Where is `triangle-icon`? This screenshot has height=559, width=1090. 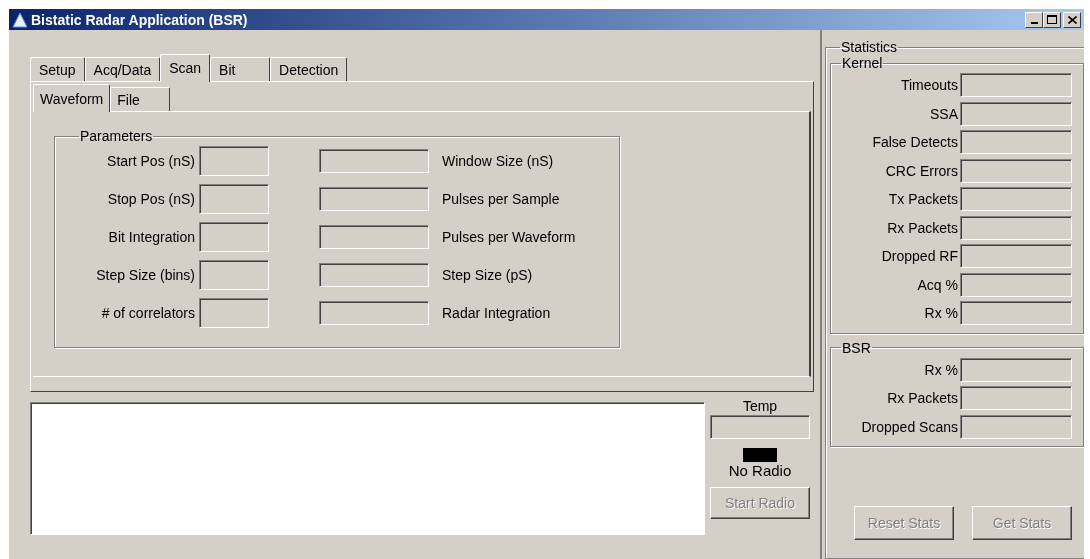 triangle-icon is located at coordinates (20, 19).